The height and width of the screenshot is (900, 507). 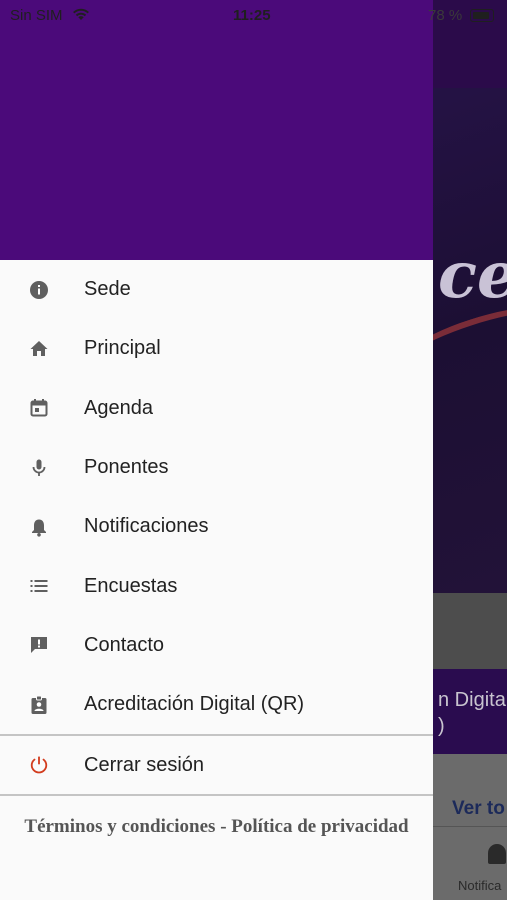 I want to click on menu-item-label: Encuestas, so click(x=131, y=585).